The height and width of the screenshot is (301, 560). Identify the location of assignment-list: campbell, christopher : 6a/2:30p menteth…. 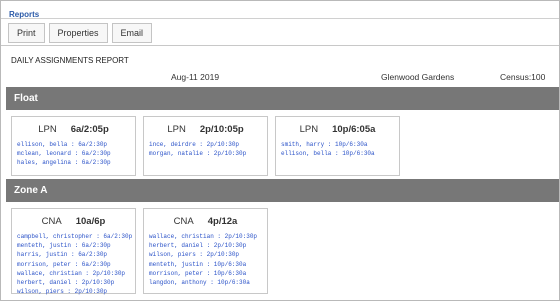
(76, 264).